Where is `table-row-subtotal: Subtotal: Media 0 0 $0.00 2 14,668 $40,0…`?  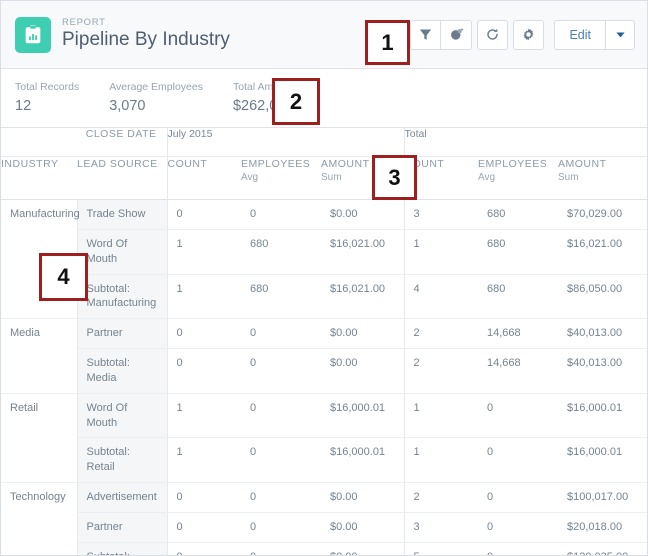
table-row-subtotal: Subtotal: Media 0 0 $0.00 2 14,668 $40,0… is located at coordinates (324, 371).